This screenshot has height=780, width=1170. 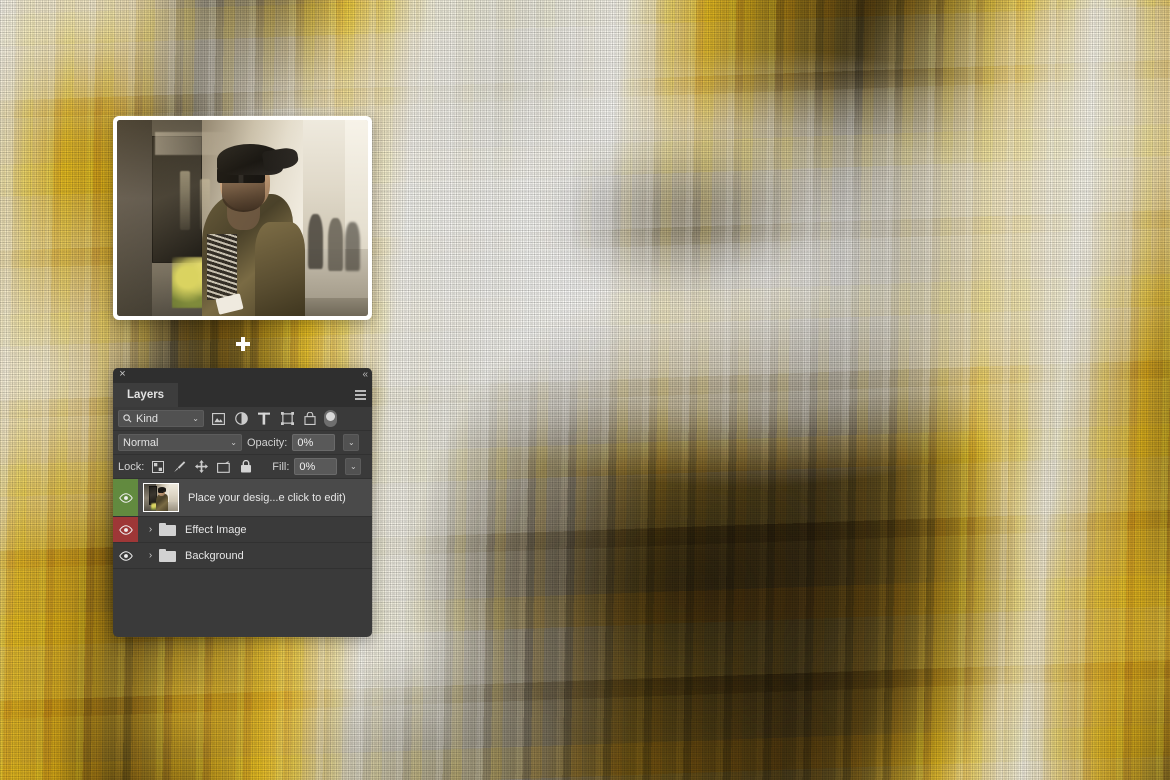 What do you see at coordinates (267, 497) in the screenshot?
I see `layer-name: Place your desig...e click to edit)` at bounding box center [267, 497].